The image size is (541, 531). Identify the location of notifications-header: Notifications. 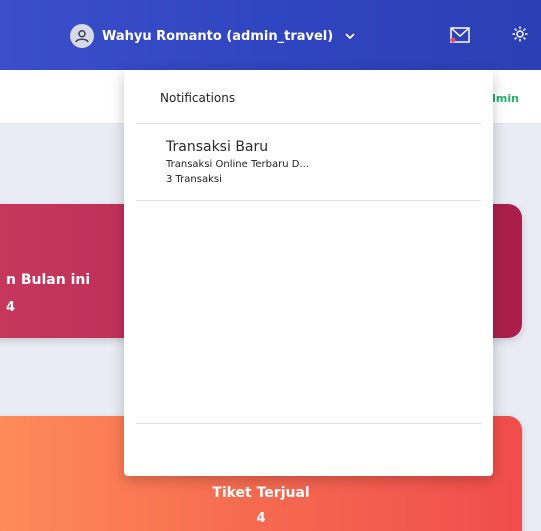
(198, 98).